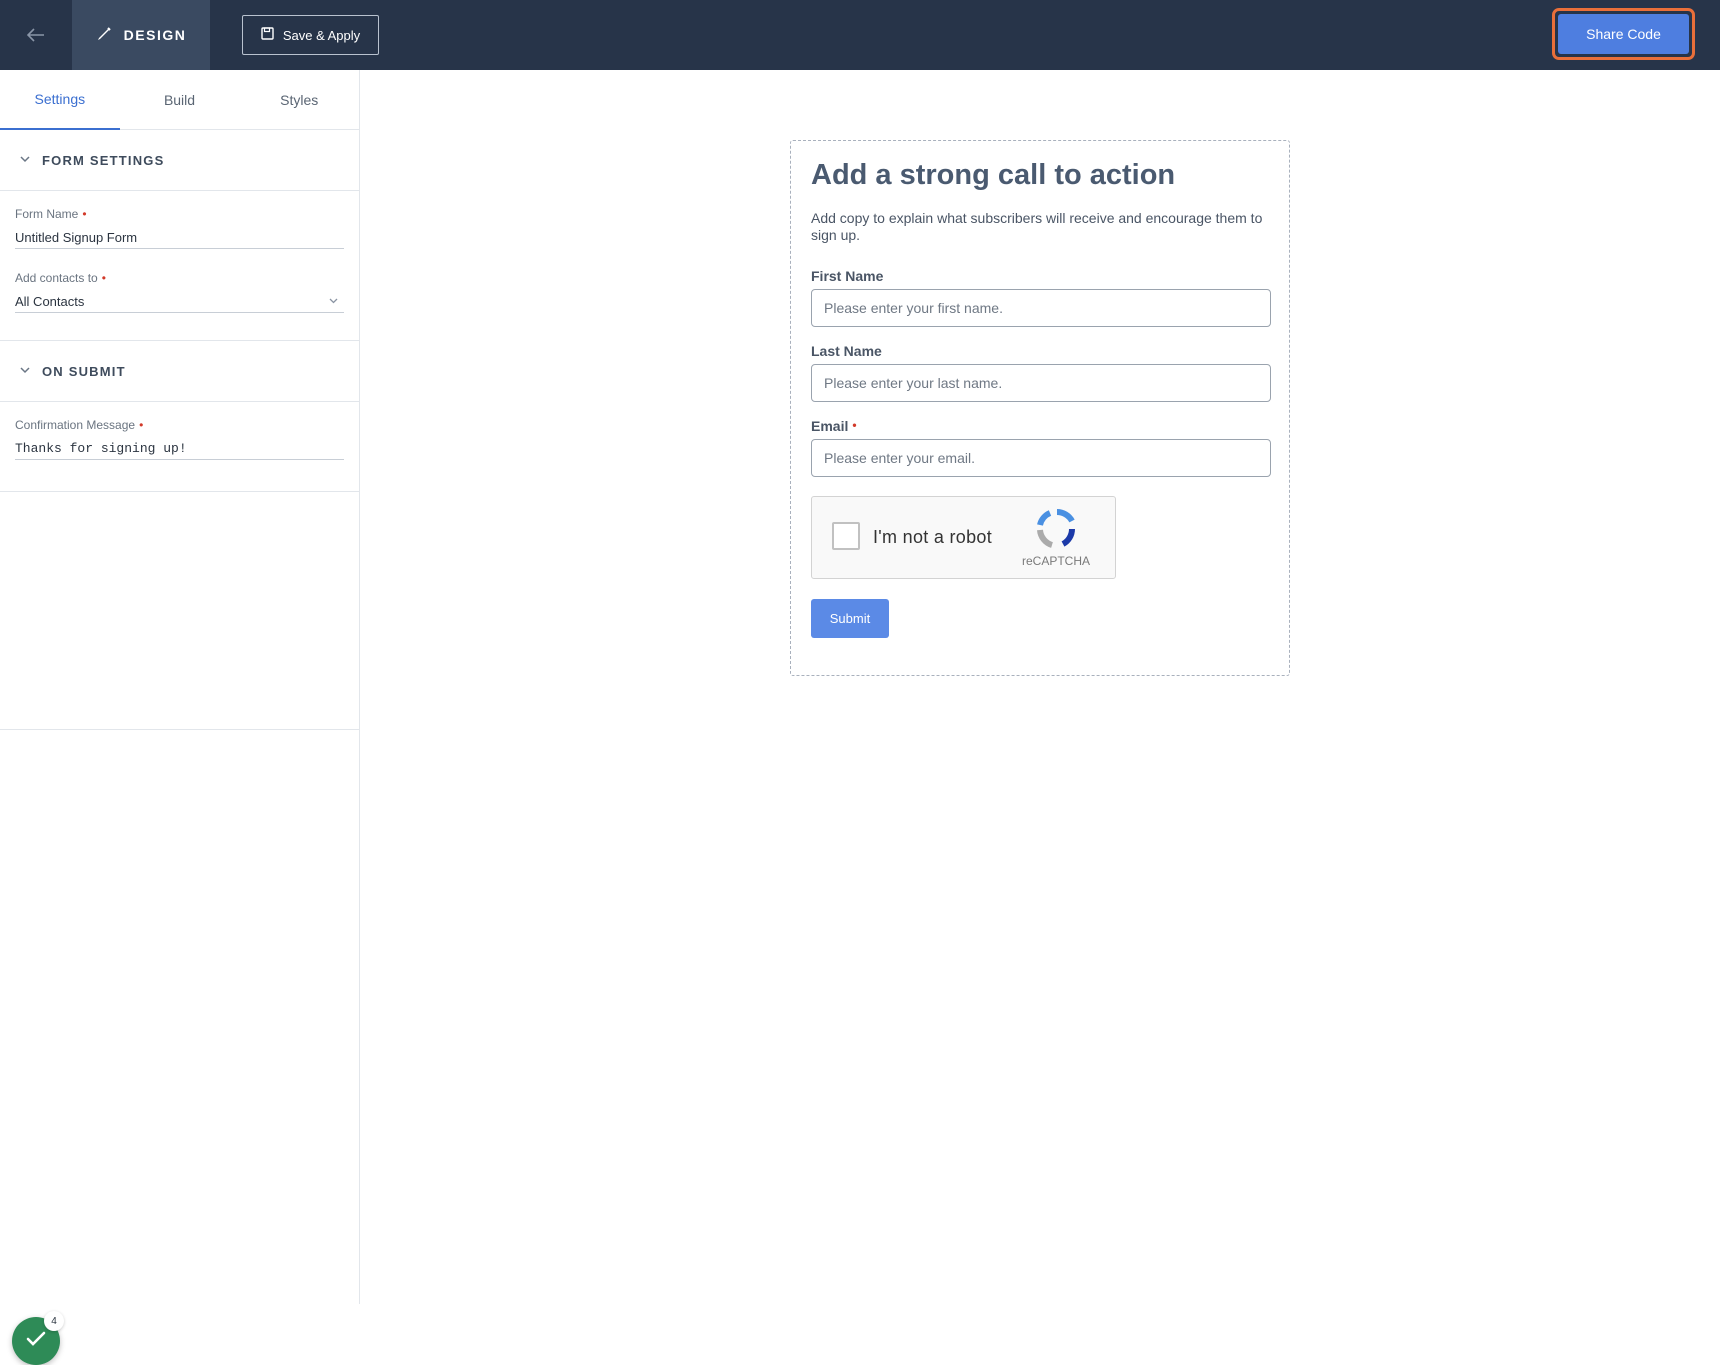  What do you see at coordinates (104, 35) in the screenshot?
I see `brush-icon` at bounding box center [104, 35].